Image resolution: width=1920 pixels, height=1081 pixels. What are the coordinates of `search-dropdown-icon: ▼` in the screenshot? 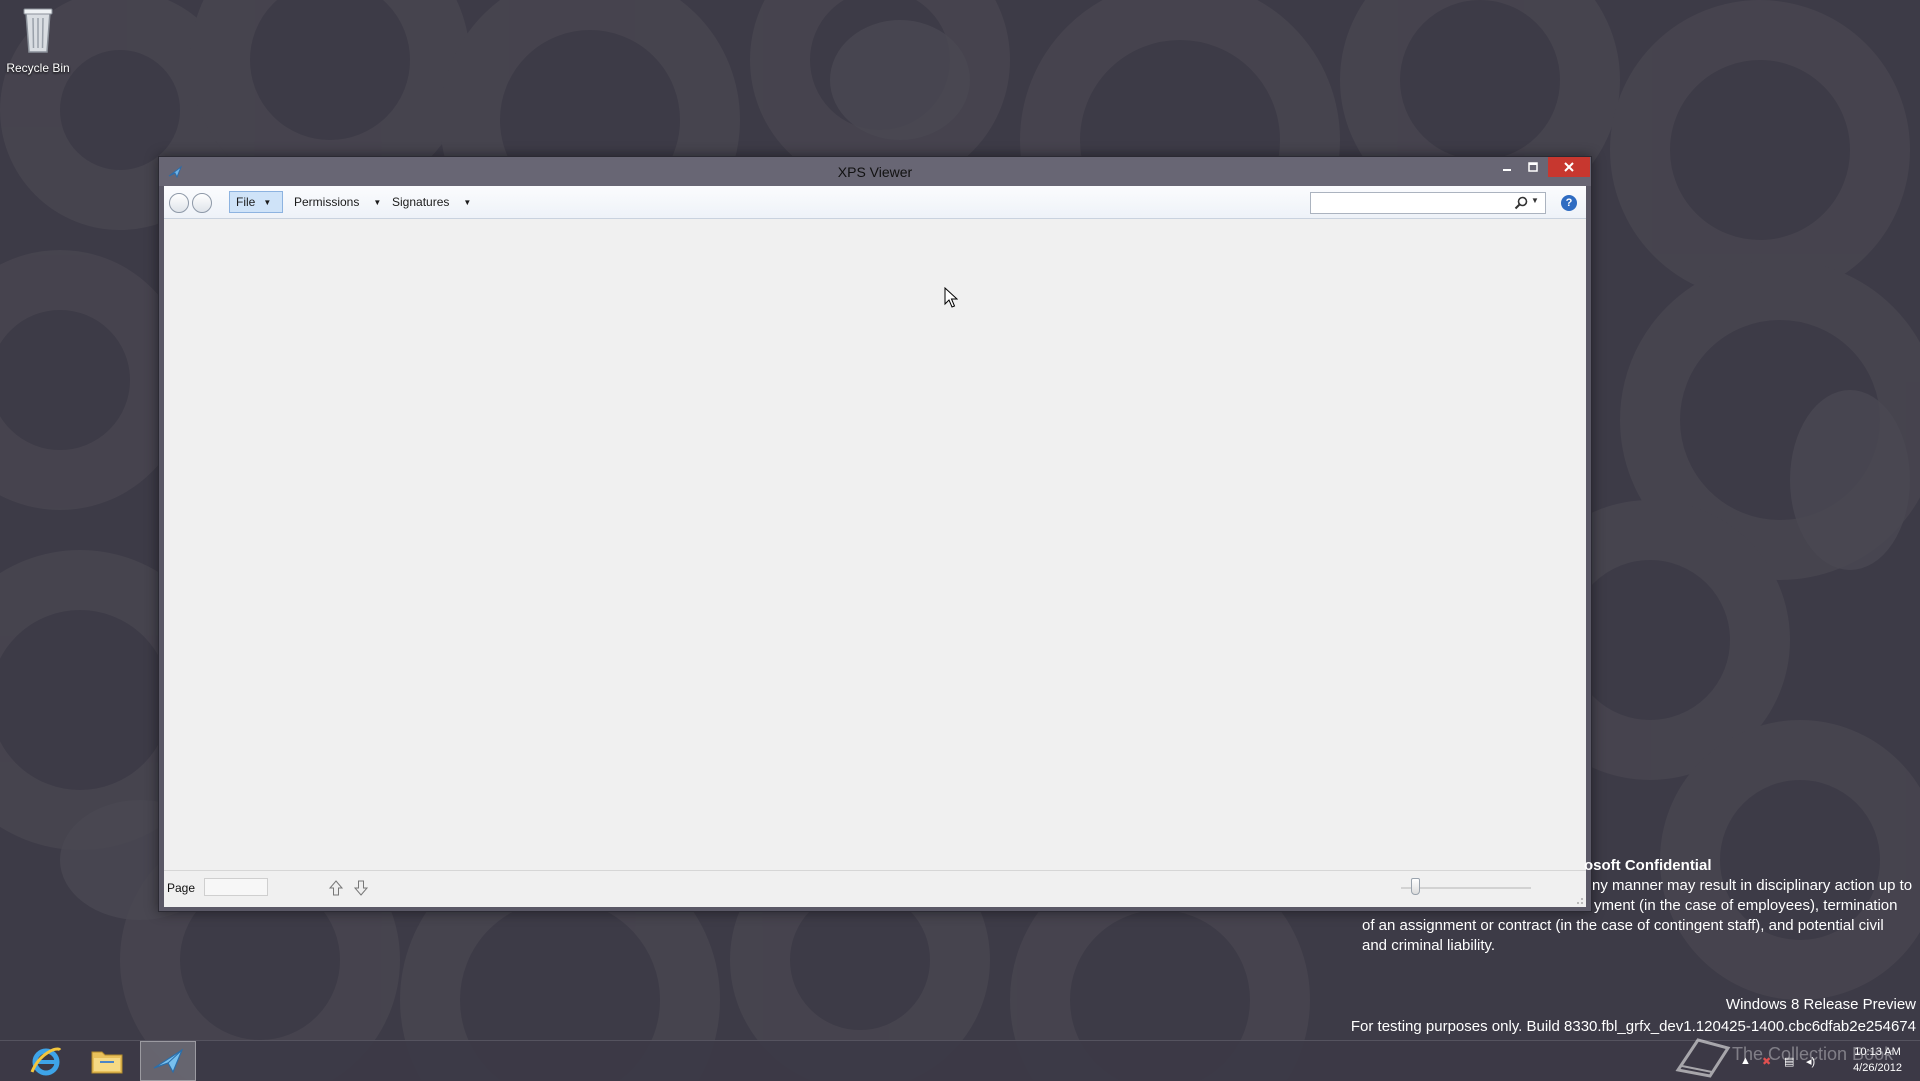 It's located at (1535, 200).